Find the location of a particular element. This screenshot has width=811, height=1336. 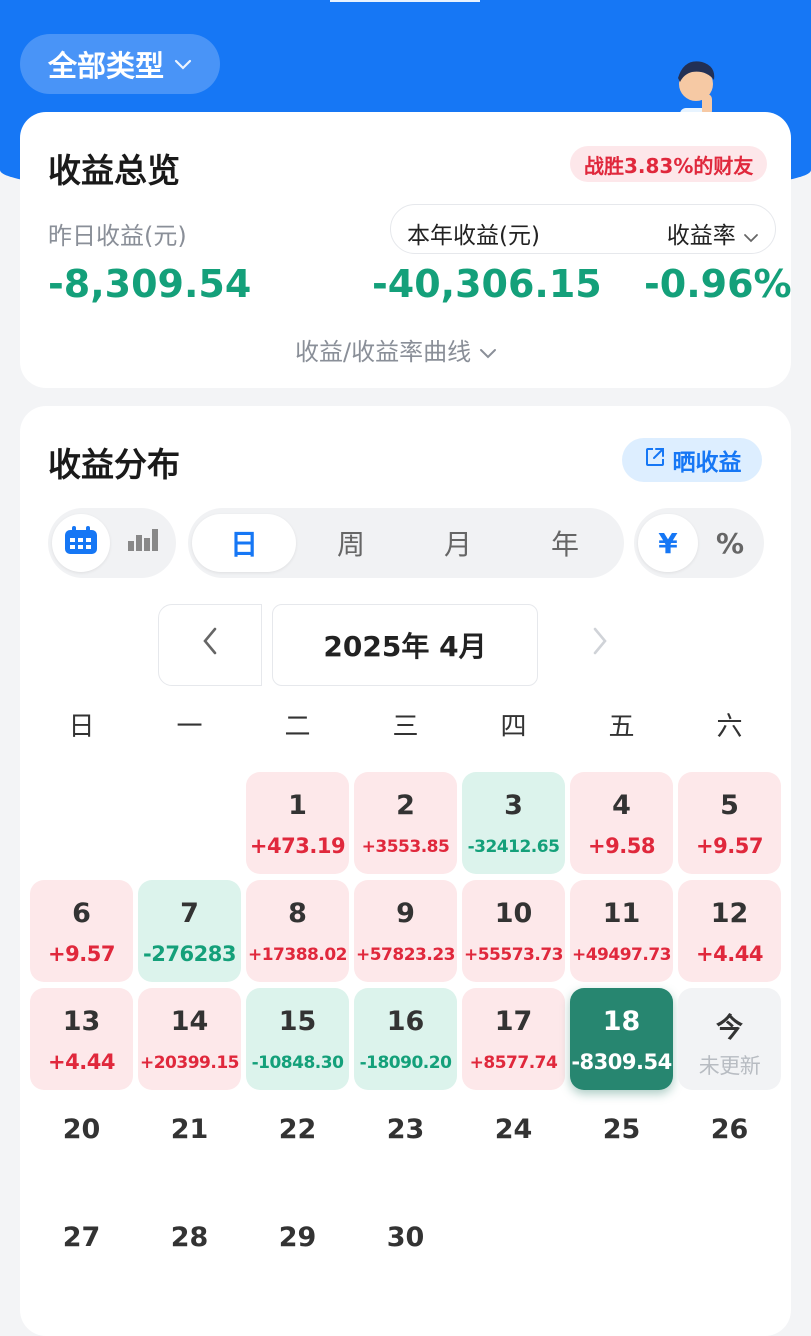

share-earnings-button: 晒收益 is located at coordinates (692, 460).